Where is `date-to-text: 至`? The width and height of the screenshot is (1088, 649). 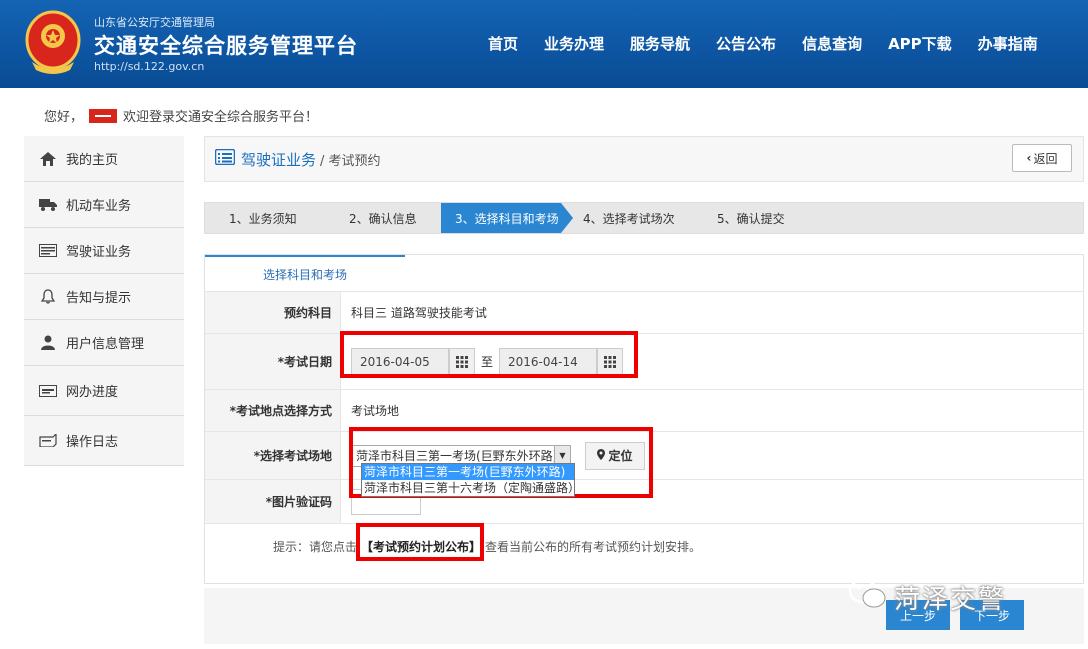
date-to-text: 至 is located at coordinates (487, 362).